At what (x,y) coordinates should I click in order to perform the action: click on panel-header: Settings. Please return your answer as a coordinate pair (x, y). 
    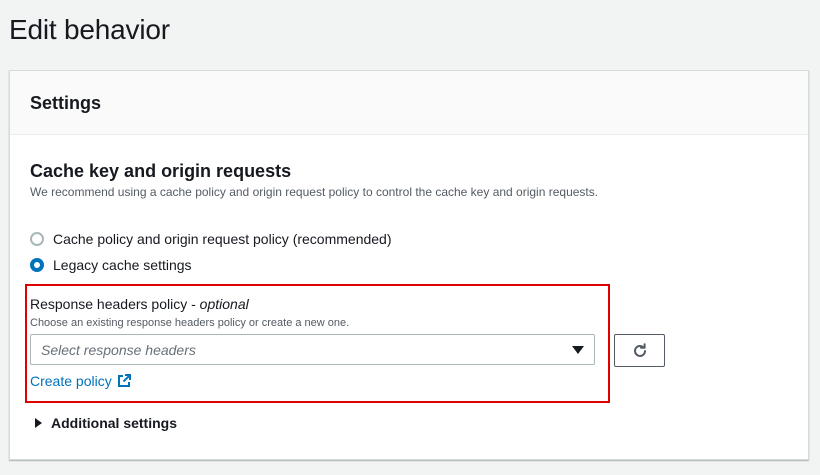
    Looking at the image, I should click on (409, 103).